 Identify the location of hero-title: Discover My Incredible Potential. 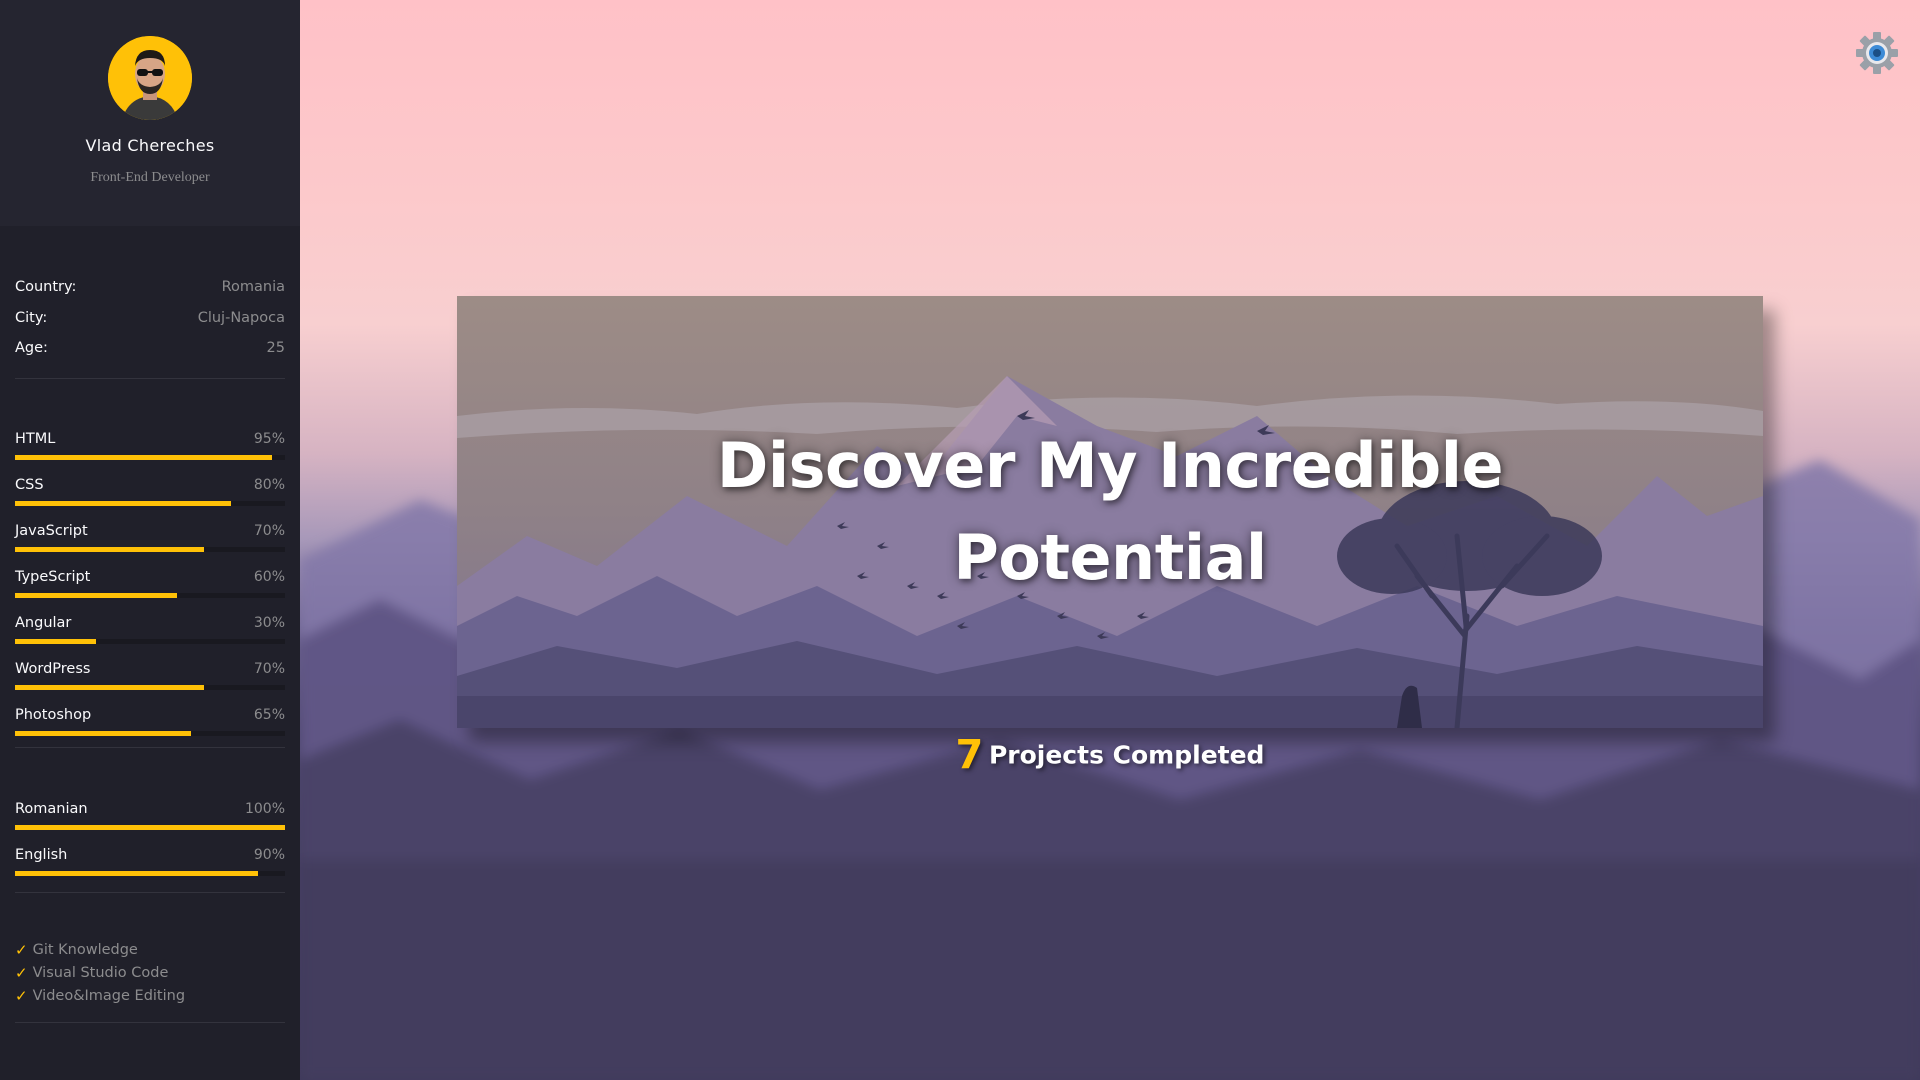
(1110, 512).